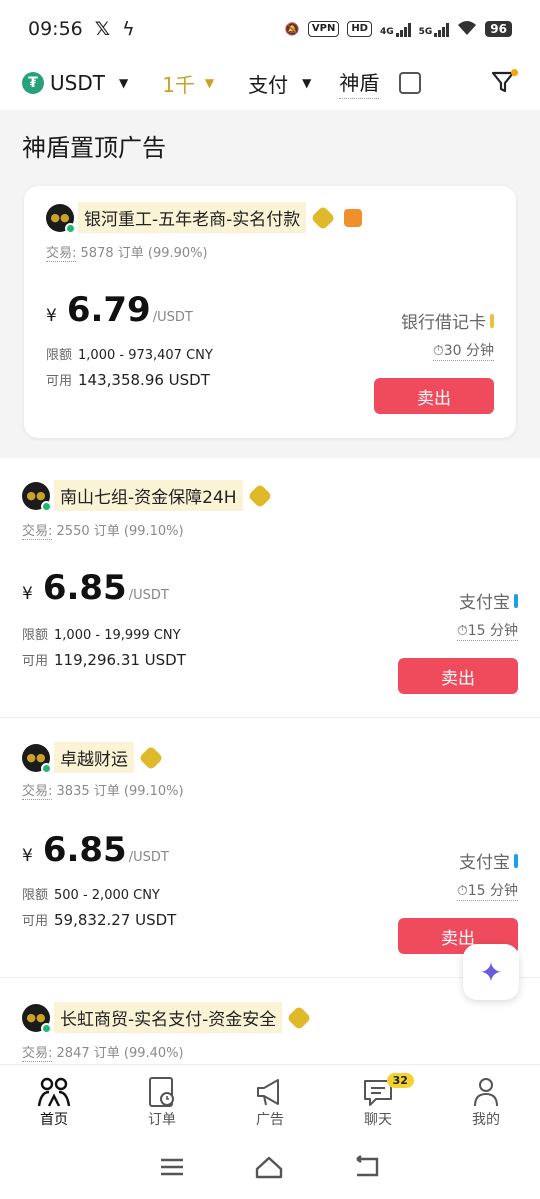 The width and height of the screenshot is (540, 1199). I want to click on currency-label: USDT, so click(77, 83).